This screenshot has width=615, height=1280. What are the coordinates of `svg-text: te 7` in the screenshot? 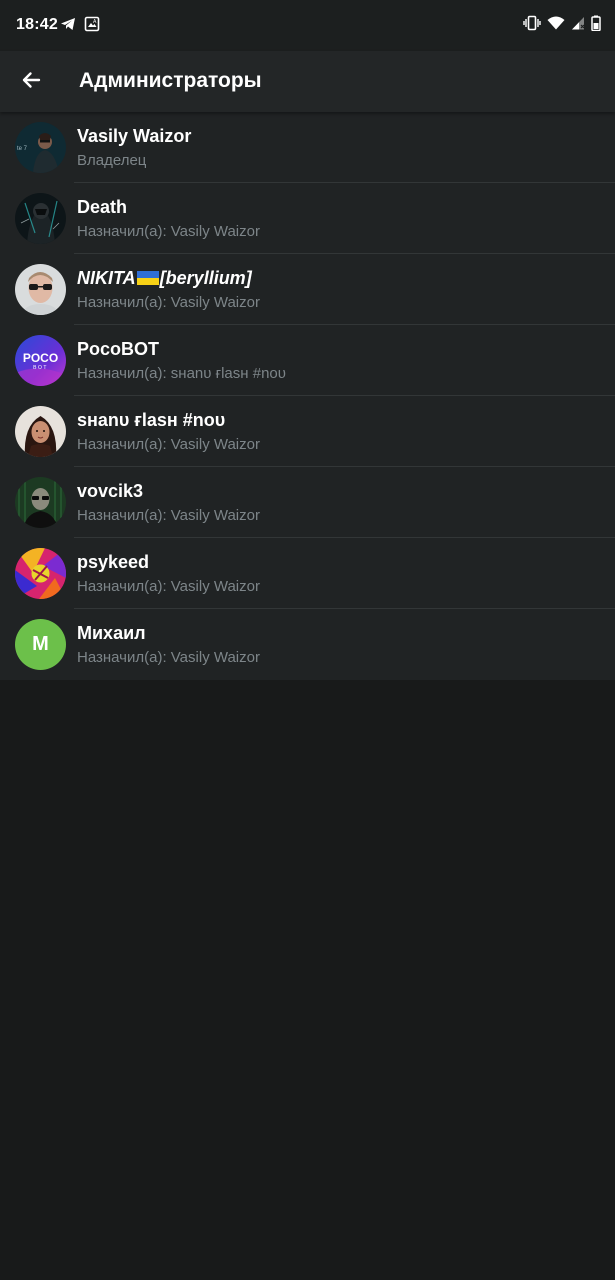 It's located at (22, 149).